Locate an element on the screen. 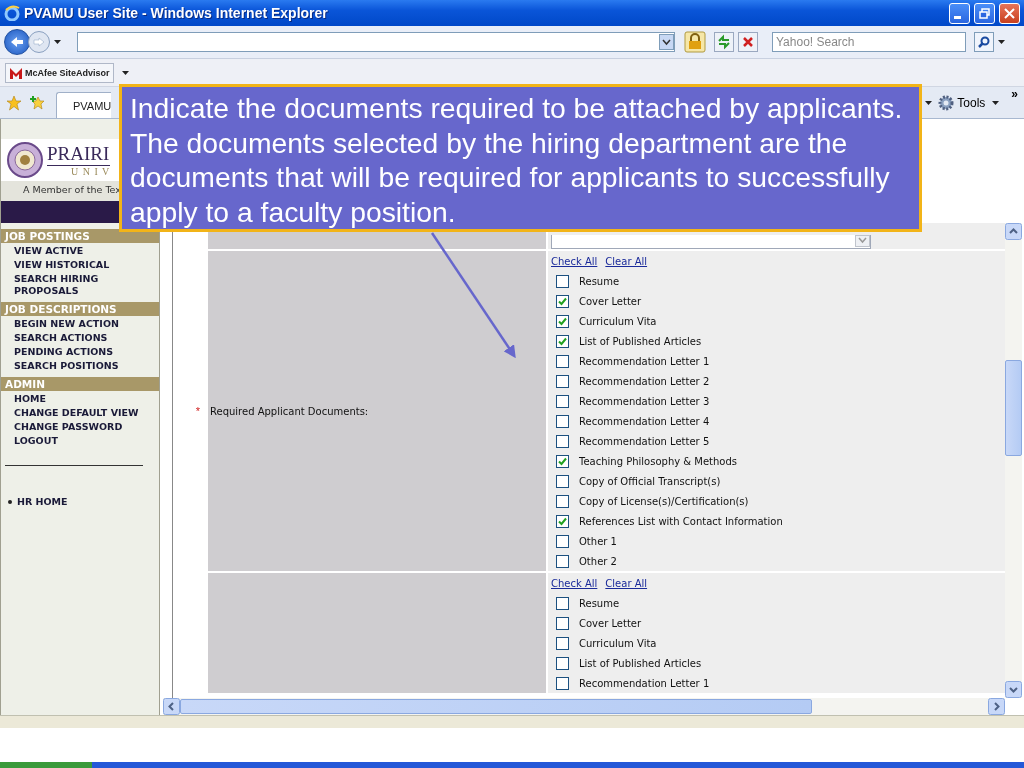  search-button is located at coordinates (984, 42).